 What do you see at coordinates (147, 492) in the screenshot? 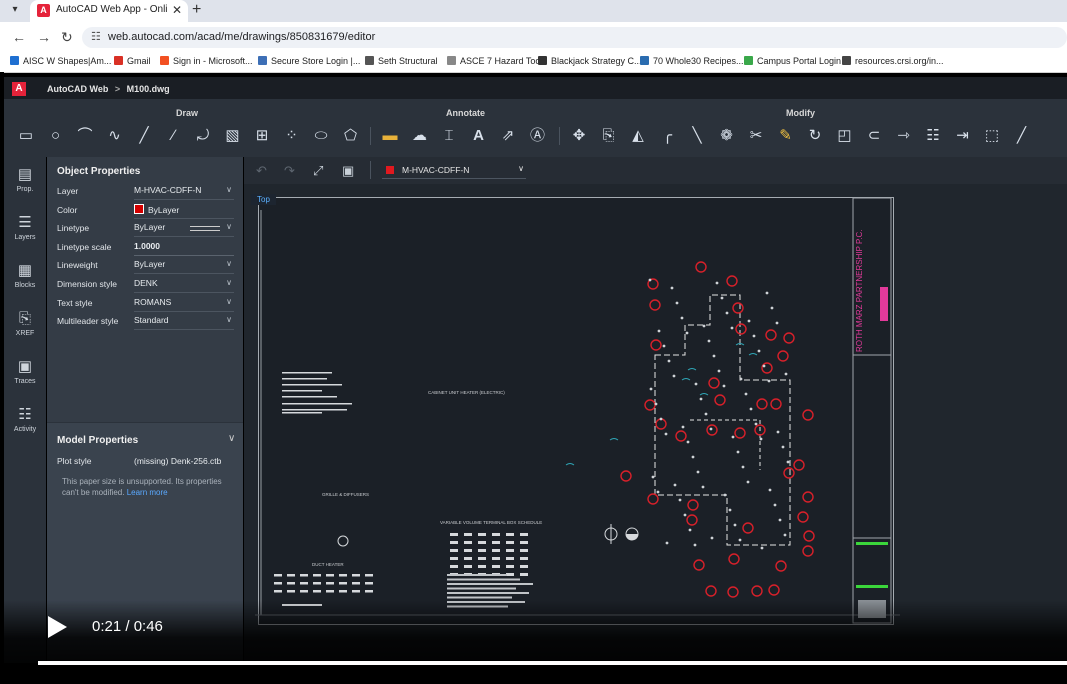
I see `learn-more-link: Learn more` at bounding box center [147, 492].